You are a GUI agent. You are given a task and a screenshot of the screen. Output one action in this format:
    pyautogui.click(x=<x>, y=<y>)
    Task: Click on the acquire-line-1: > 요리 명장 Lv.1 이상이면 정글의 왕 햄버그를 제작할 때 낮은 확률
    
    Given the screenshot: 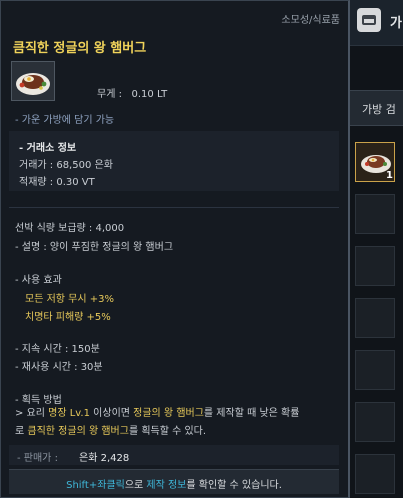 What is the action you would take?
    pyautogui.click(x=180, y=414)
    